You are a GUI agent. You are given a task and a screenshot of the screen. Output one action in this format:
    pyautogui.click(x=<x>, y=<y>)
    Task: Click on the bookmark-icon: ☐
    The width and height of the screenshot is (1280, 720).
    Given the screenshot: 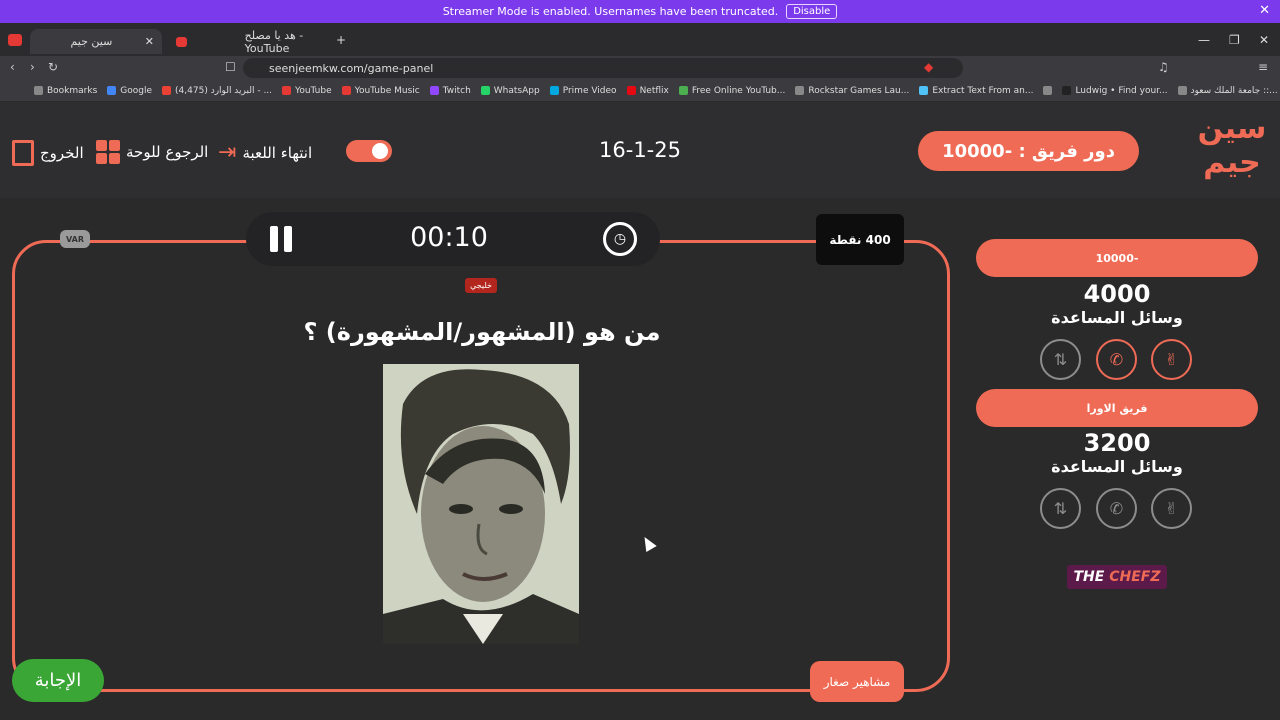 What is the action you would take?
    pyautogui.click(x=230, y=67)
    